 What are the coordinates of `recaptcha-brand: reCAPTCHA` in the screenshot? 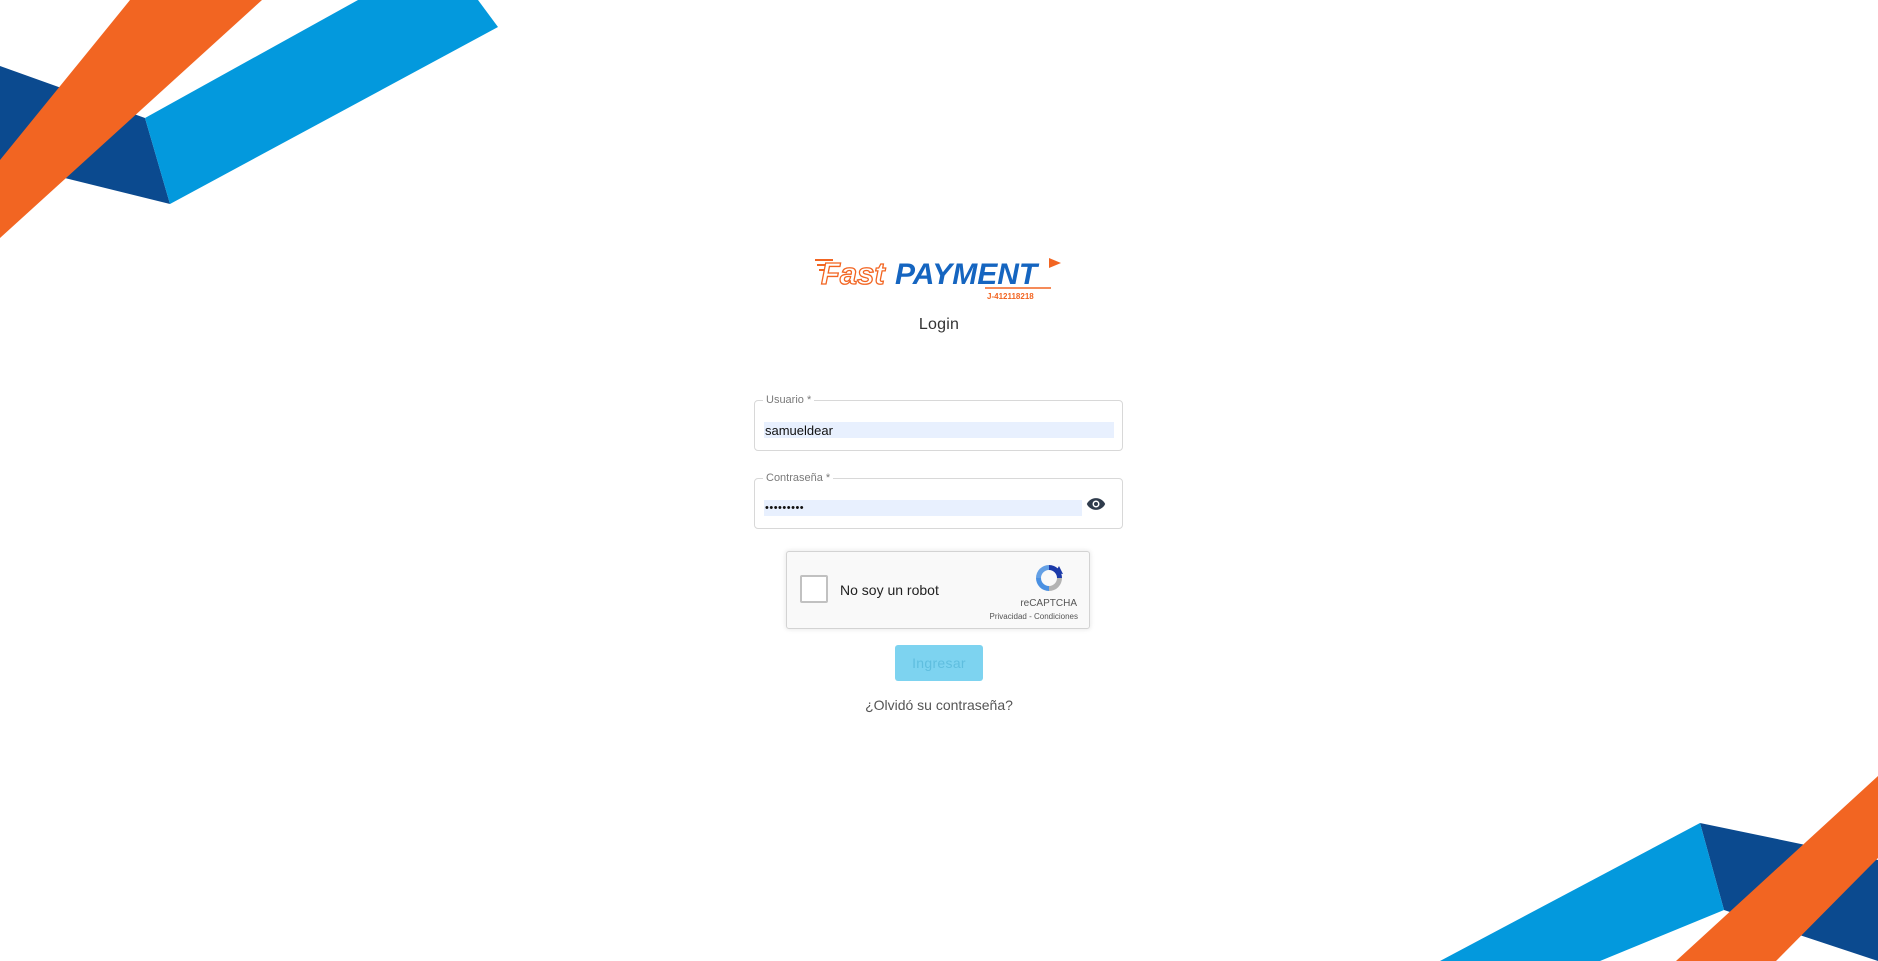 It's located at (1048, 603).